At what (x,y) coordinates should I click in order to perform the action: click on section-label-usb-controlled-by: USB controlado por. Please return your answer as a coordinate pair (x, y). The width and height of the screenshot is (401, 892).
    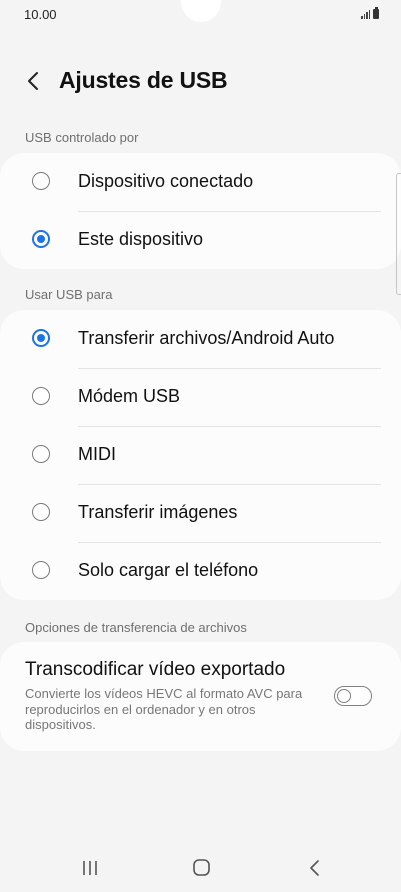
    Looking at the image, I should click on (82, 137).